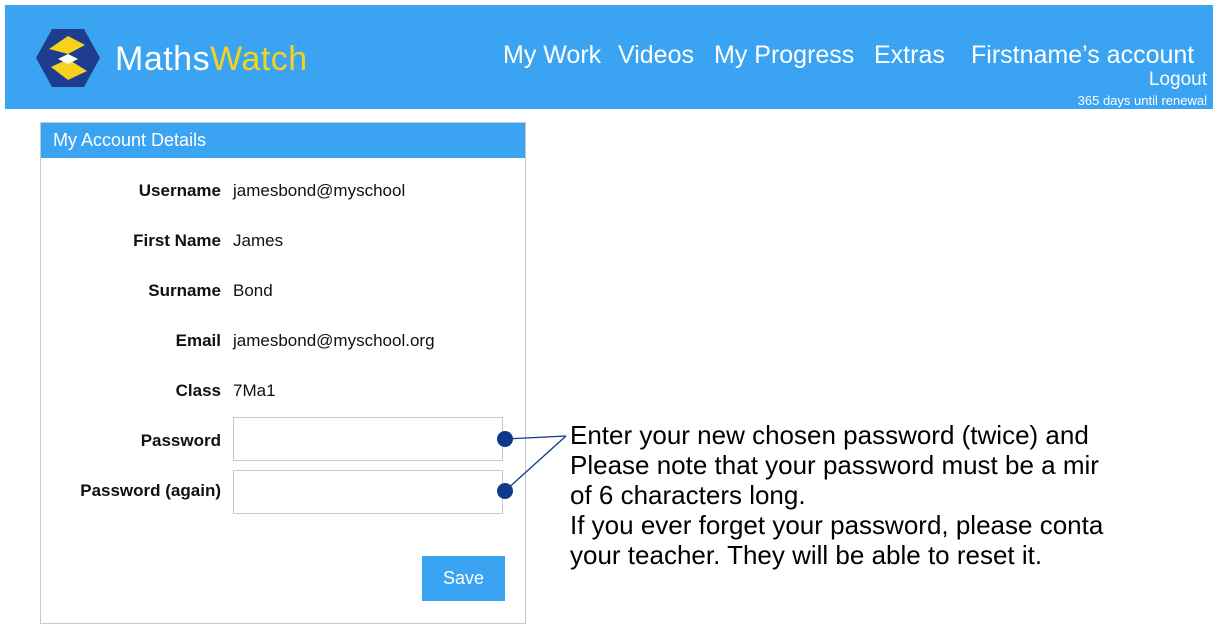 Image resolution: width=1218 pixels, height=624 pixels. What do you see at coordinates (254, 390) in the screenshot?
I see `class-value: 7Ma1` at bounding box center [254, 390].